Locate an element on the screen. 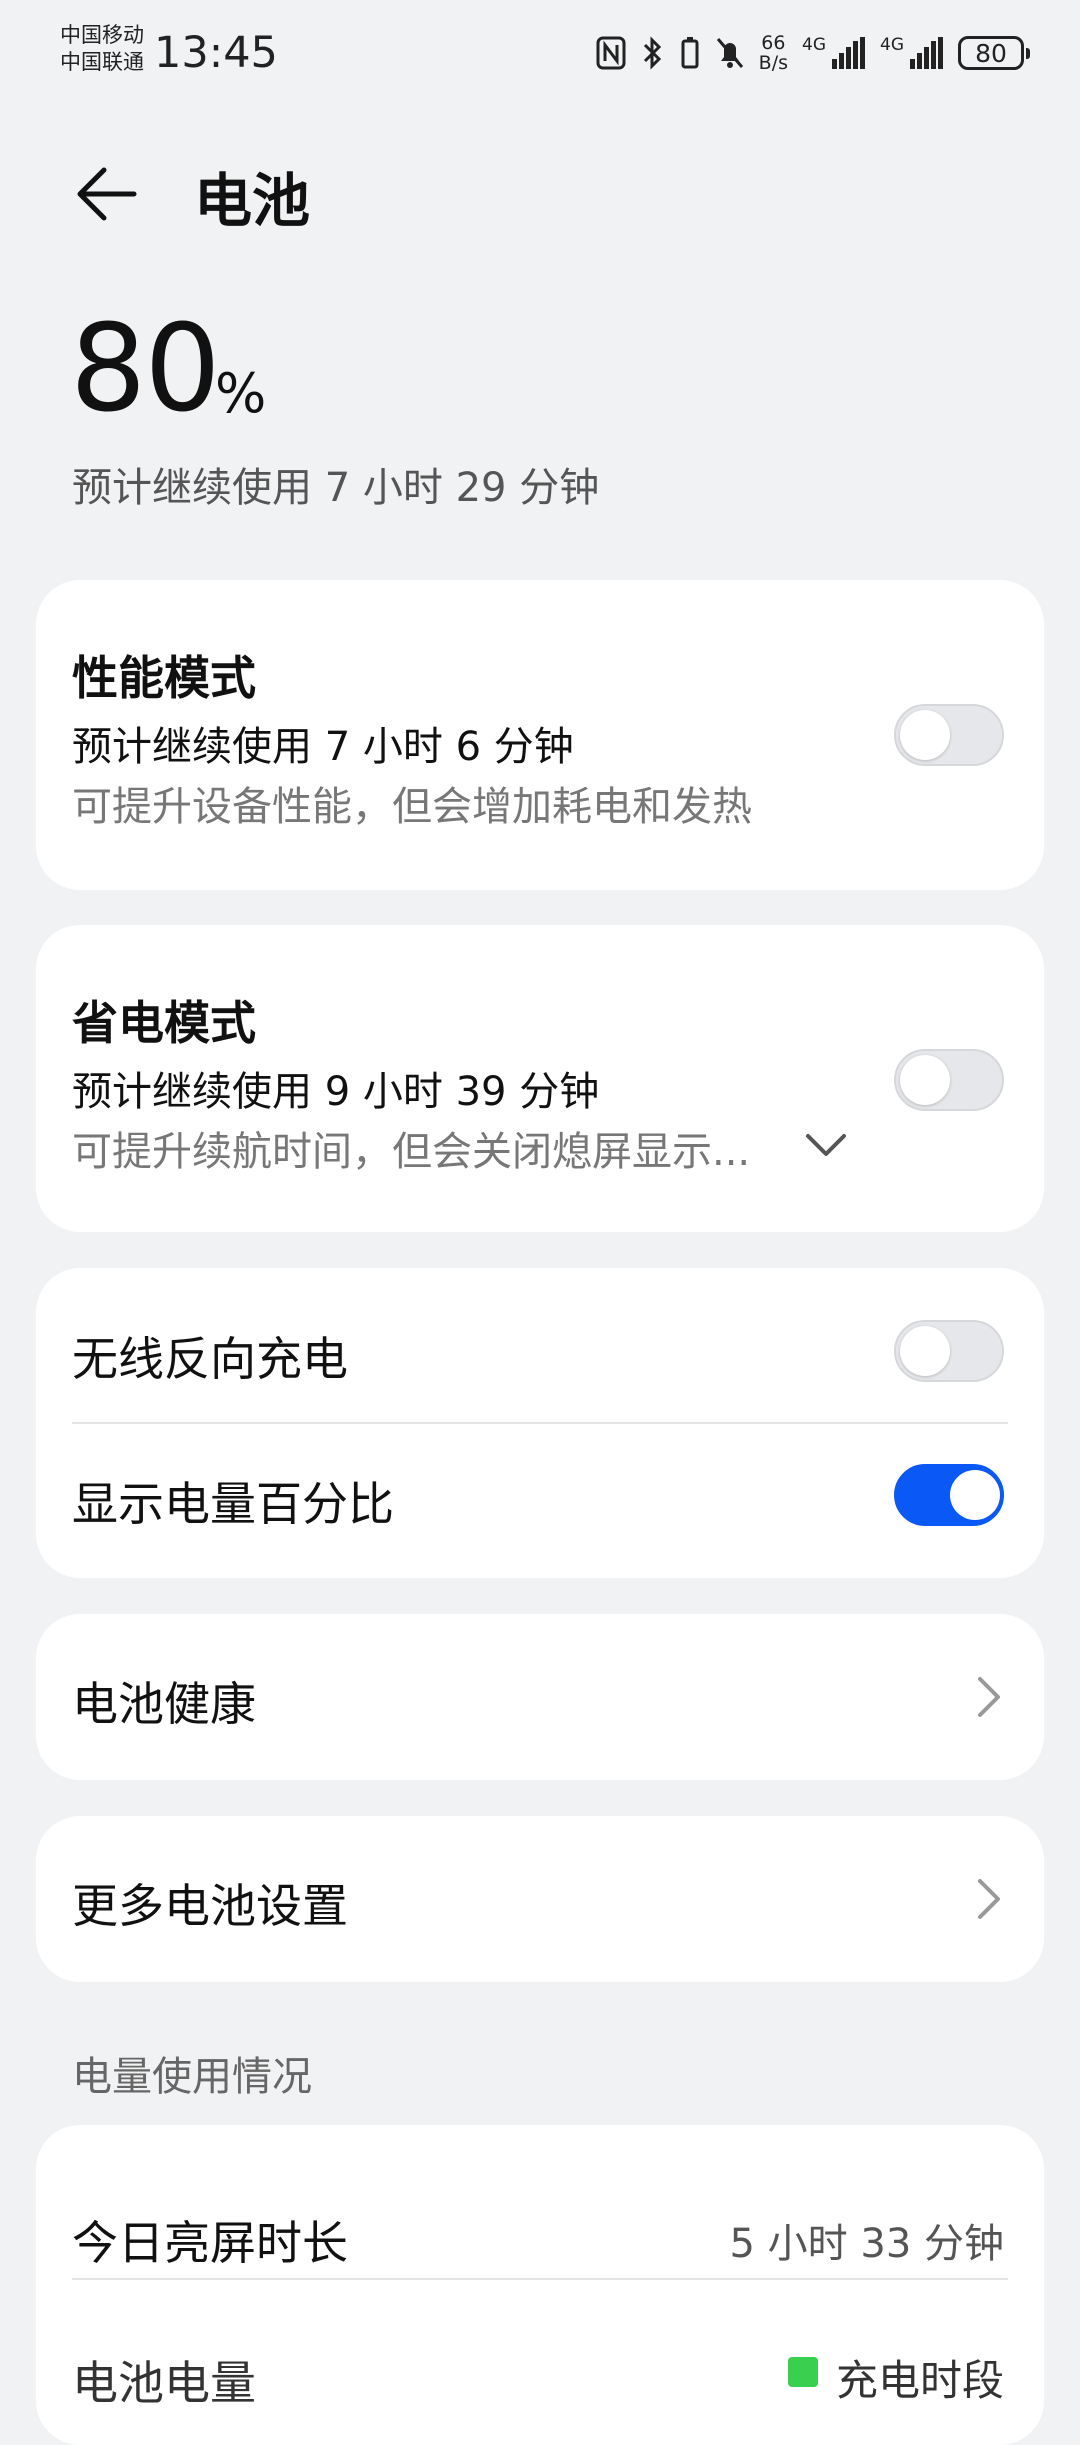 The image size is (1080, 2445). battery-percentage: 80 is located at coordinates (145, 369).